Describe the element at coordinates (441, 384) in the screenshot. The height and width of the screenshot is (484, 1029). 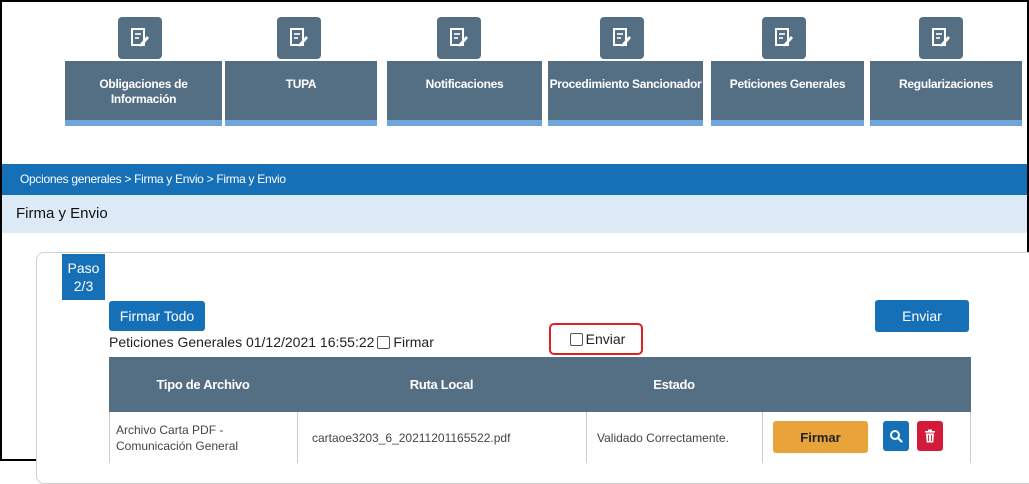
I see `column-header-ruta: Ruta Local` at that location.